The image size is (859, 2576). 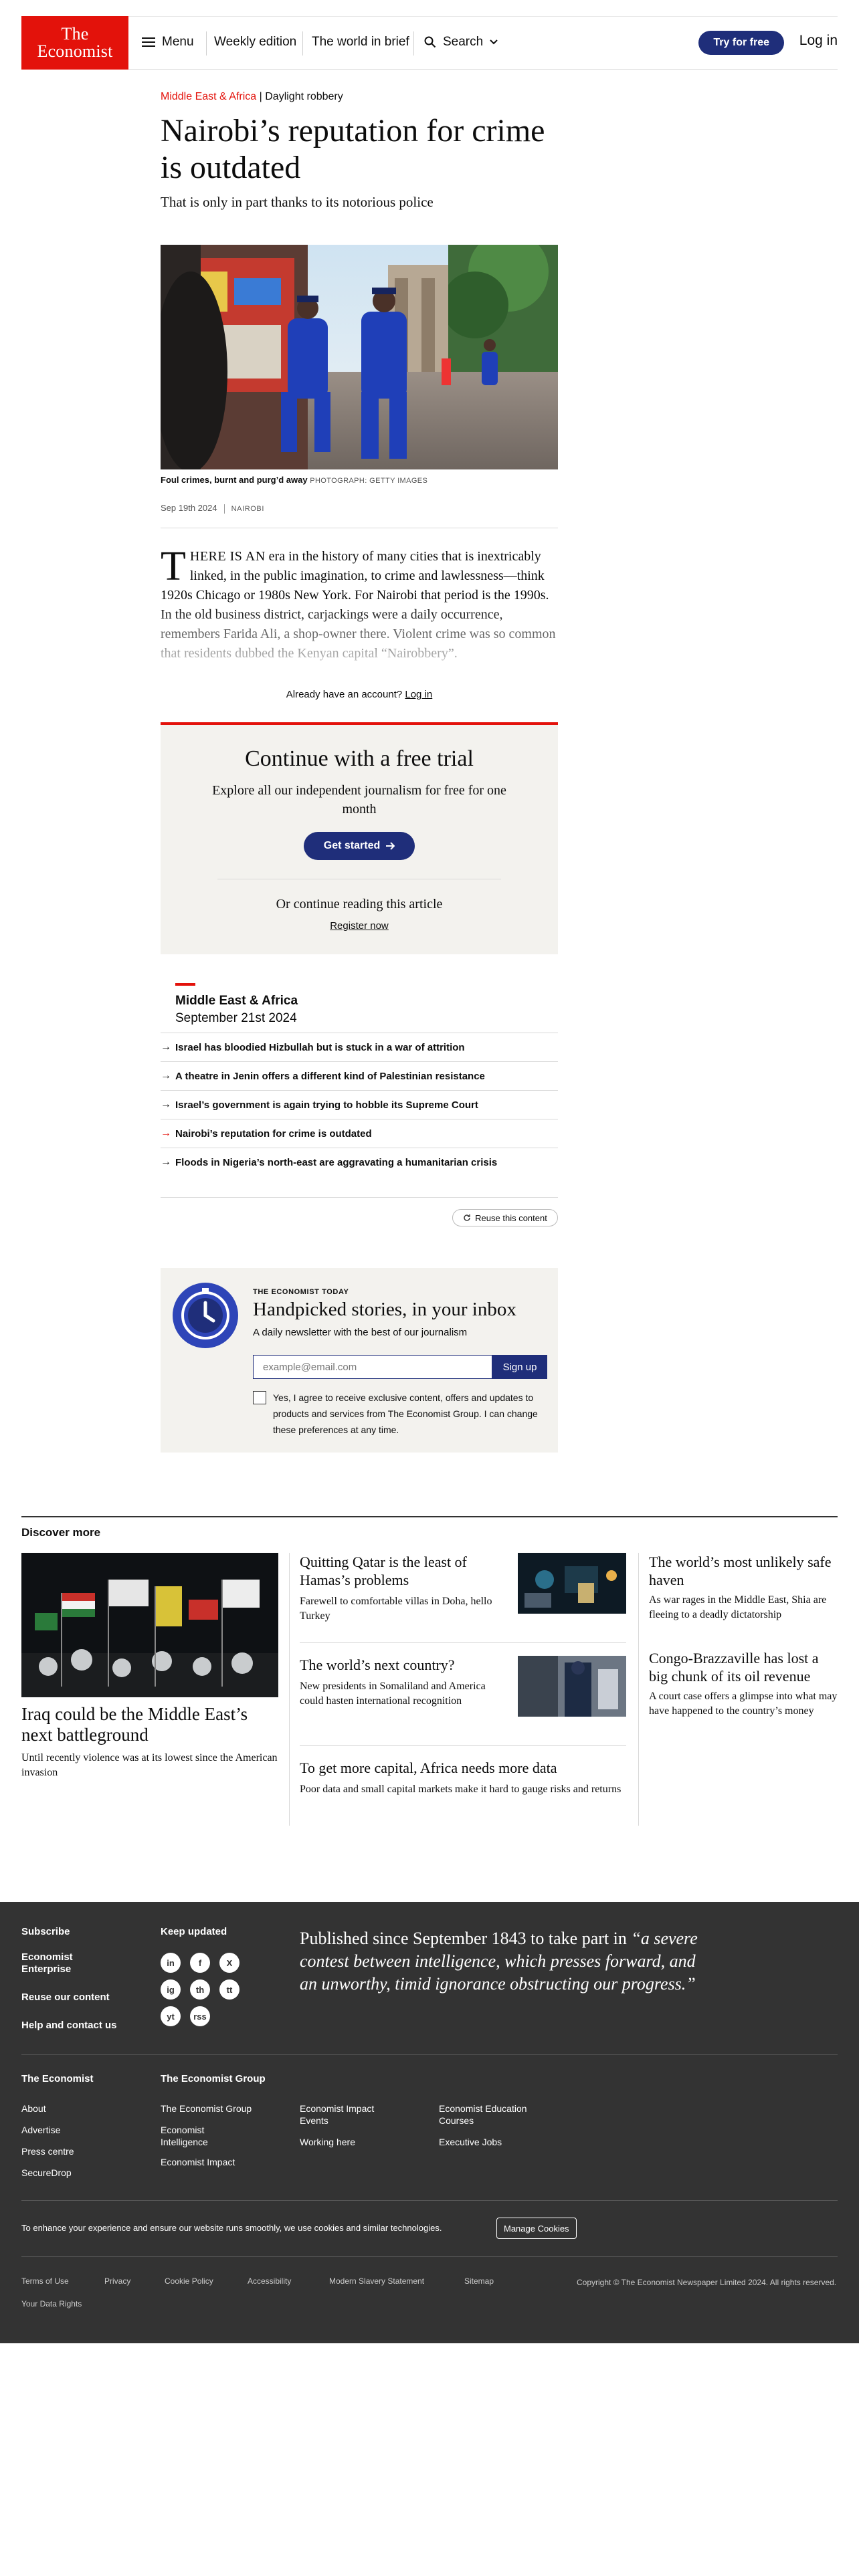 What do you see at coordinates (69, 2026) in the screenshot?
I see `footer-help-link: Help and contact us` at bounding box center [69, 2026].